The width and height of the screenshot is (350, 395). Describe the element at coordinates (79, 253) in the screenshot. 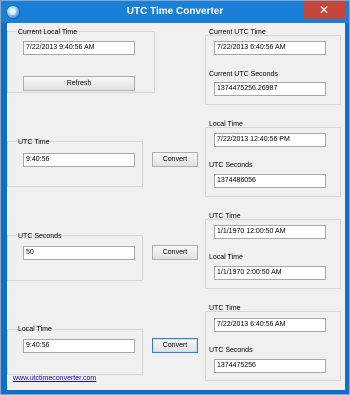

I see `utc-seconds-input: 50` at that location.